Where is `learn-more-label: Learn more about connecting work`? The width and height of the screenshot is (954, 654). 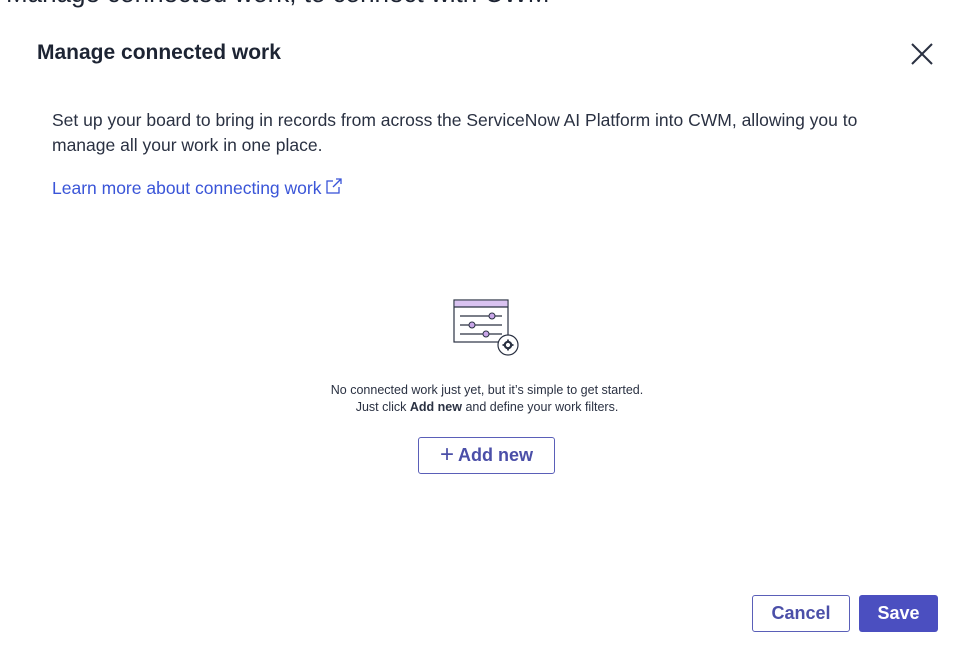 learn-more-label: Learn more about connecting work is located at coordinates (187, 188).